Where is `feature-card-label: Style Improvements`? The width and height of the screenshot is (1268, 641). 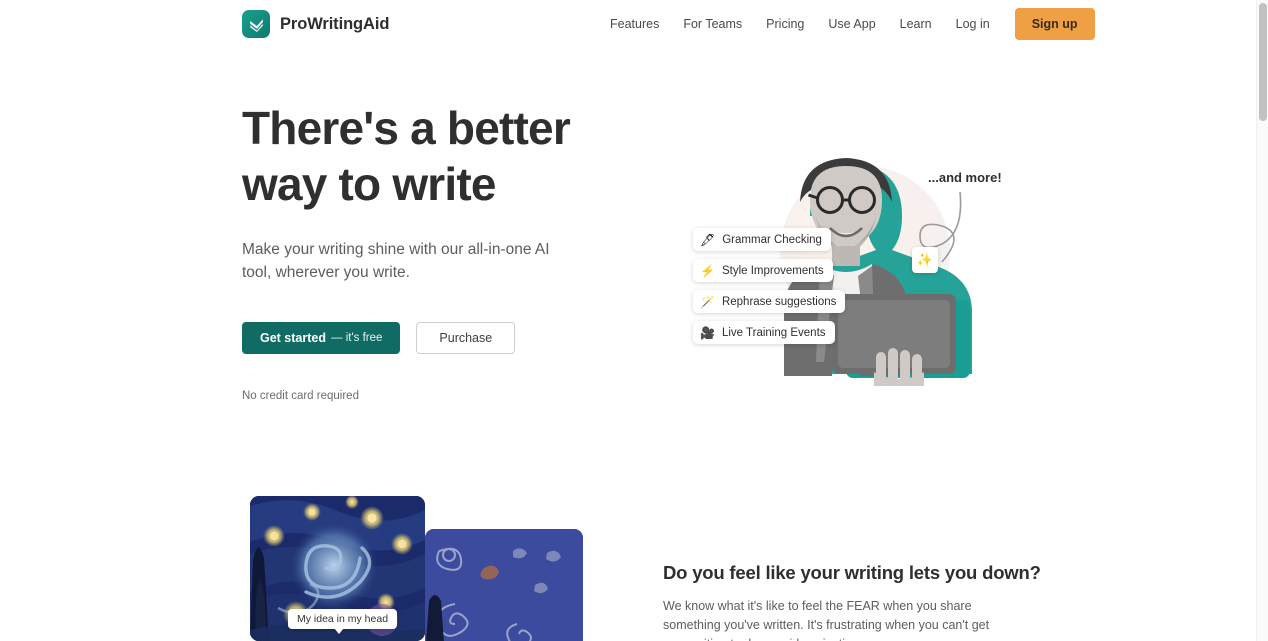 feature-card-label: Style Improvements is located at coordinates (772, 270).